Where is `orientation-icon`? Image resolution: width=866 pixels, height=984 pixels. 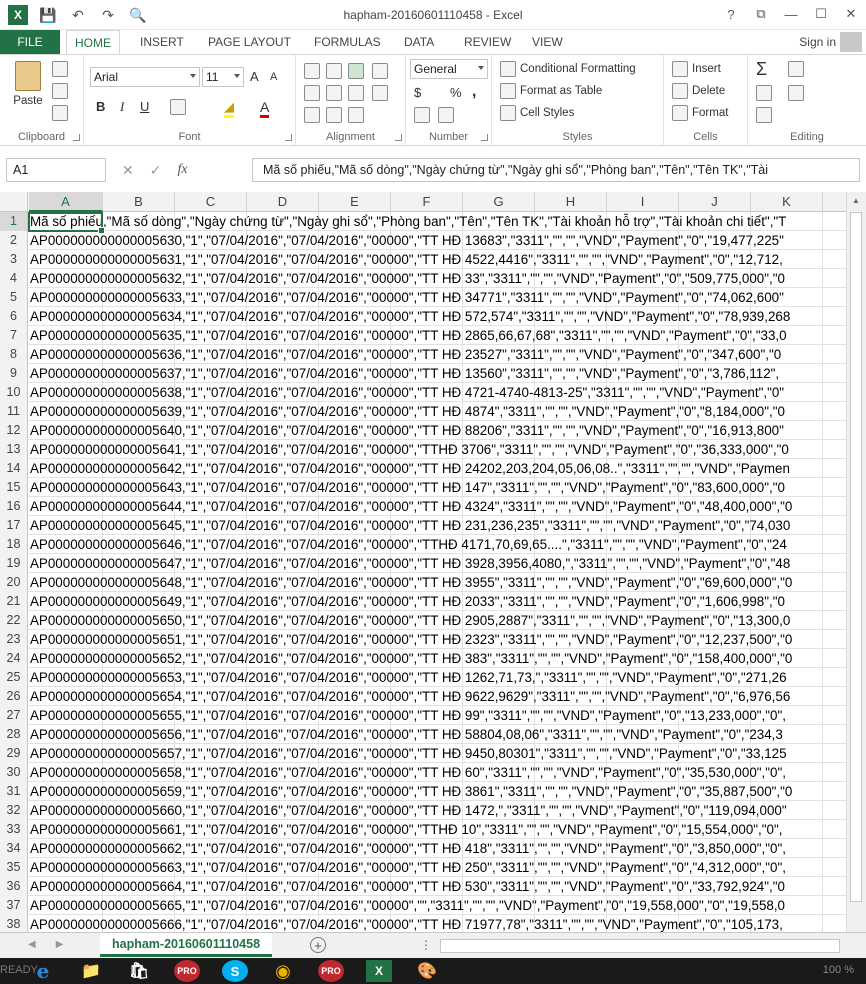 orientation-icon is located at coordinates (356, 115).